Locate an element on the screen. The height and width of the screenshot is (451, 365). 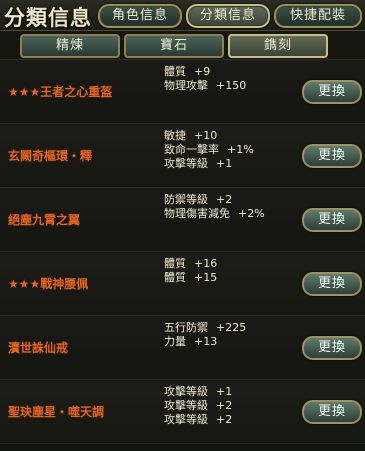
item-row: 絕塵九霄之翼 防禦等級 +2 物理傷害減免 +2% 更換 is located at coordinates (182, 220).